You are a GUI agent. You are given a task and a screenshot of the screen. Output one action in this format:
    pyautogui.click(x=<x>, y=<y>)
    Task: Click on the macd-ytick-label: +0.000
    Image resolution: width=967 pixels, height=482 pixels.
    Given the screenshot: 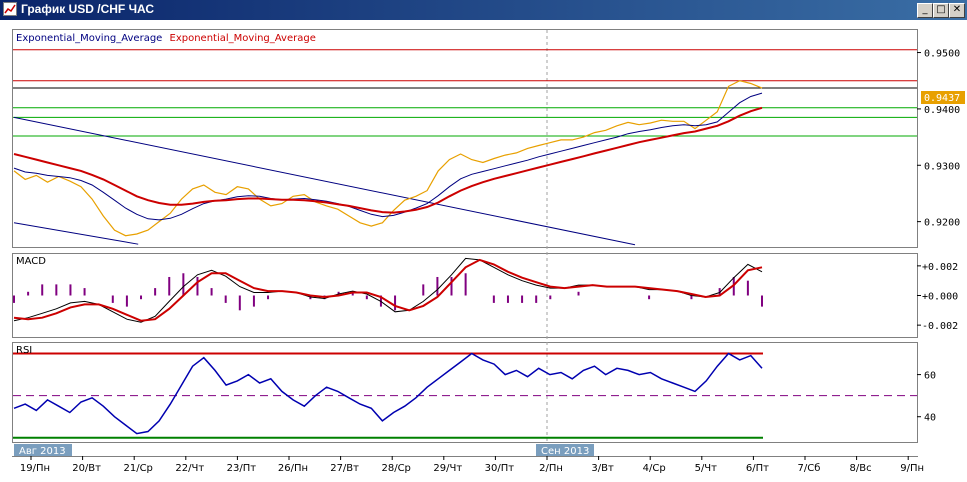 What is the action you would take?
    pyautogui.click(x=940, y=297)
    